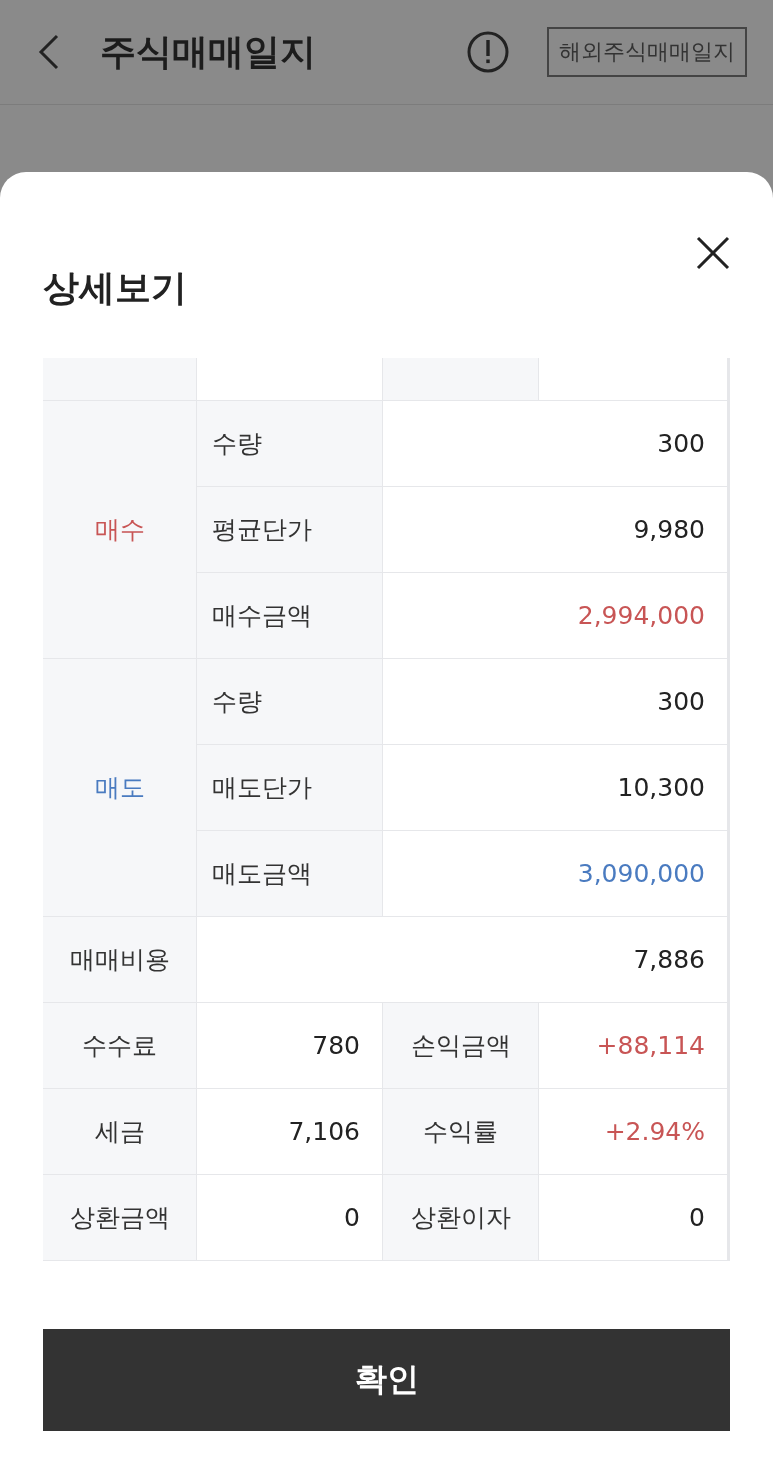 Image resolution: width=773 pixels, height=1462 pixels. What do you see at coordinates (555, 529) in the screenshot?
I see `row-value: 9,980` at bounding box center [555, 529].